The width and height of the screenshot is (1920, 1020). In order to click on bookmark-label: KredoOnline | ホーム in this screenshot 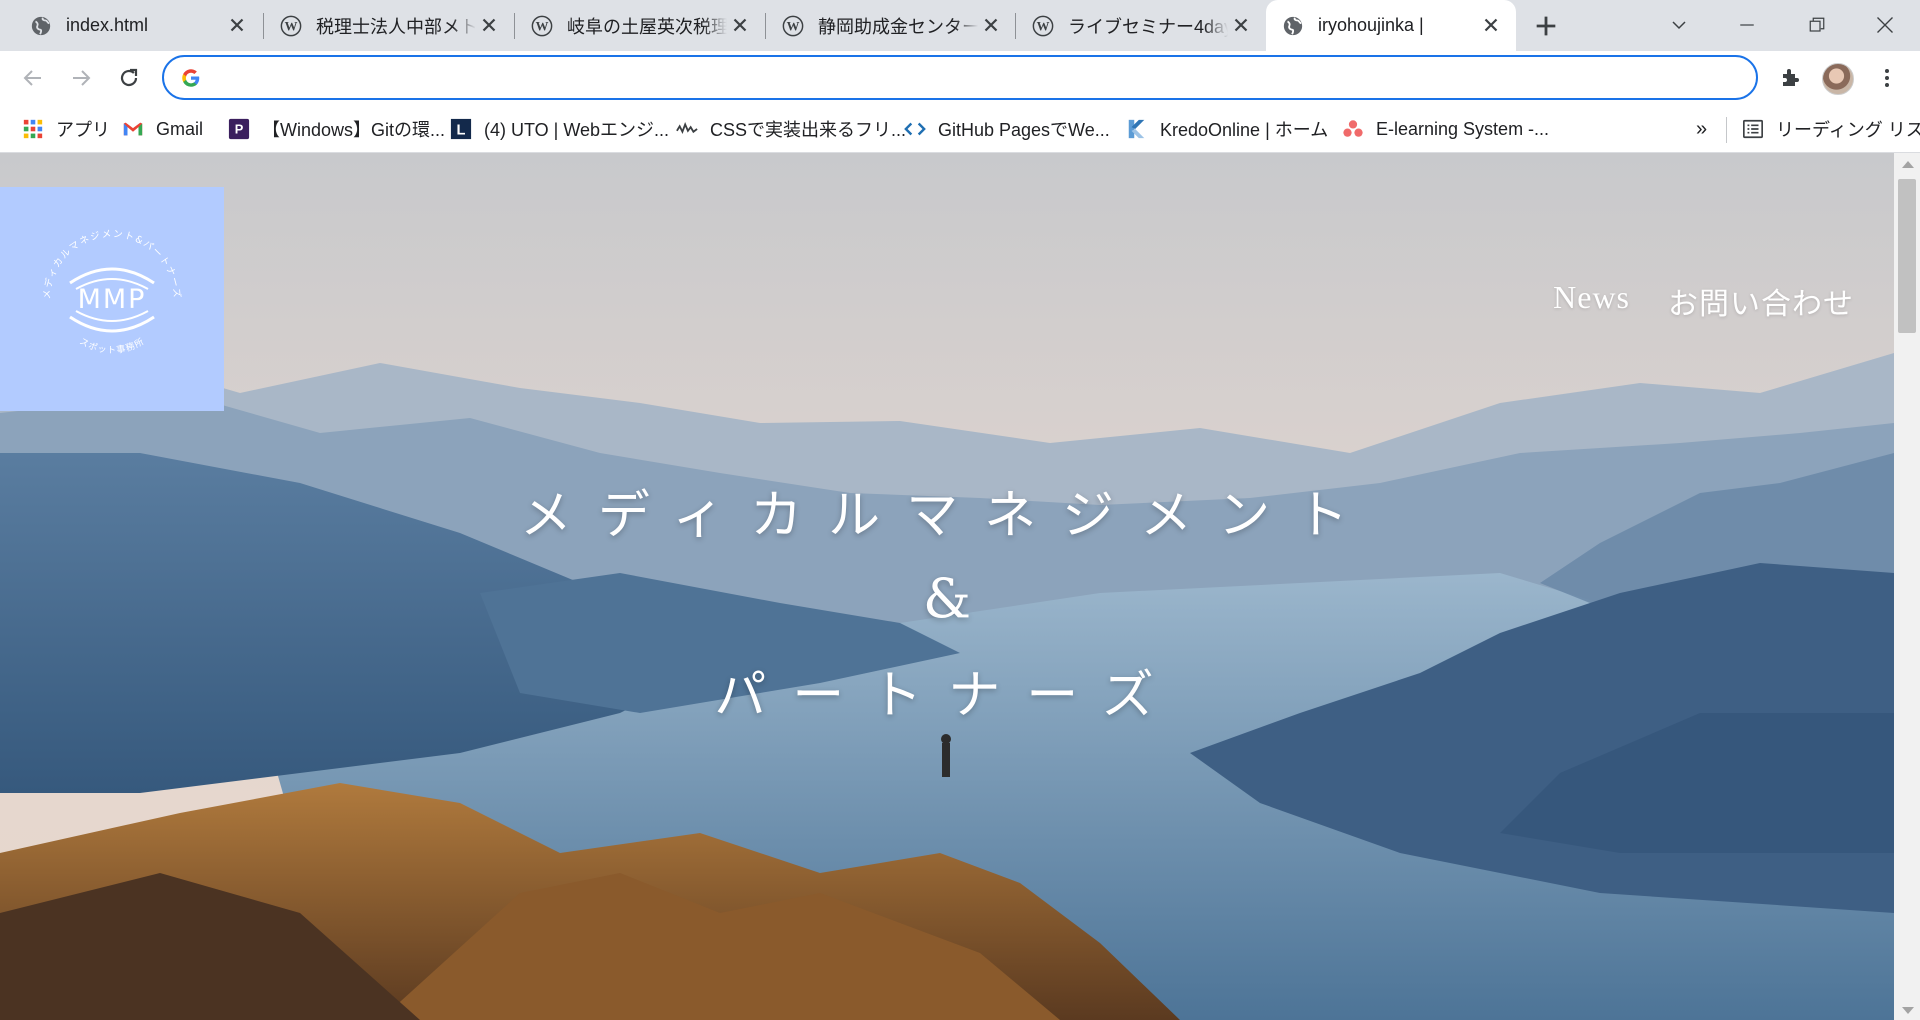, I will do `click(1244, 130)`.